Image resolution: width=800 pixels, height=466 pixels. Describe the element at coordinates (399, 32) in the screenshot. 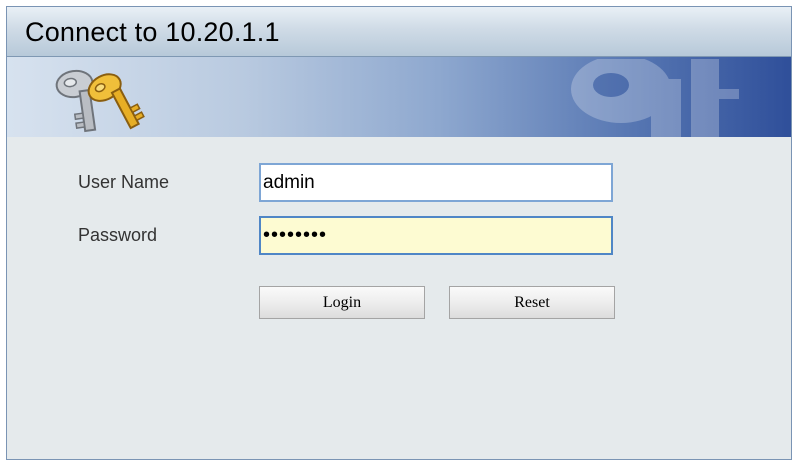

I see `dialog-title-bar: Connect to 10.20.1.1` at that location.